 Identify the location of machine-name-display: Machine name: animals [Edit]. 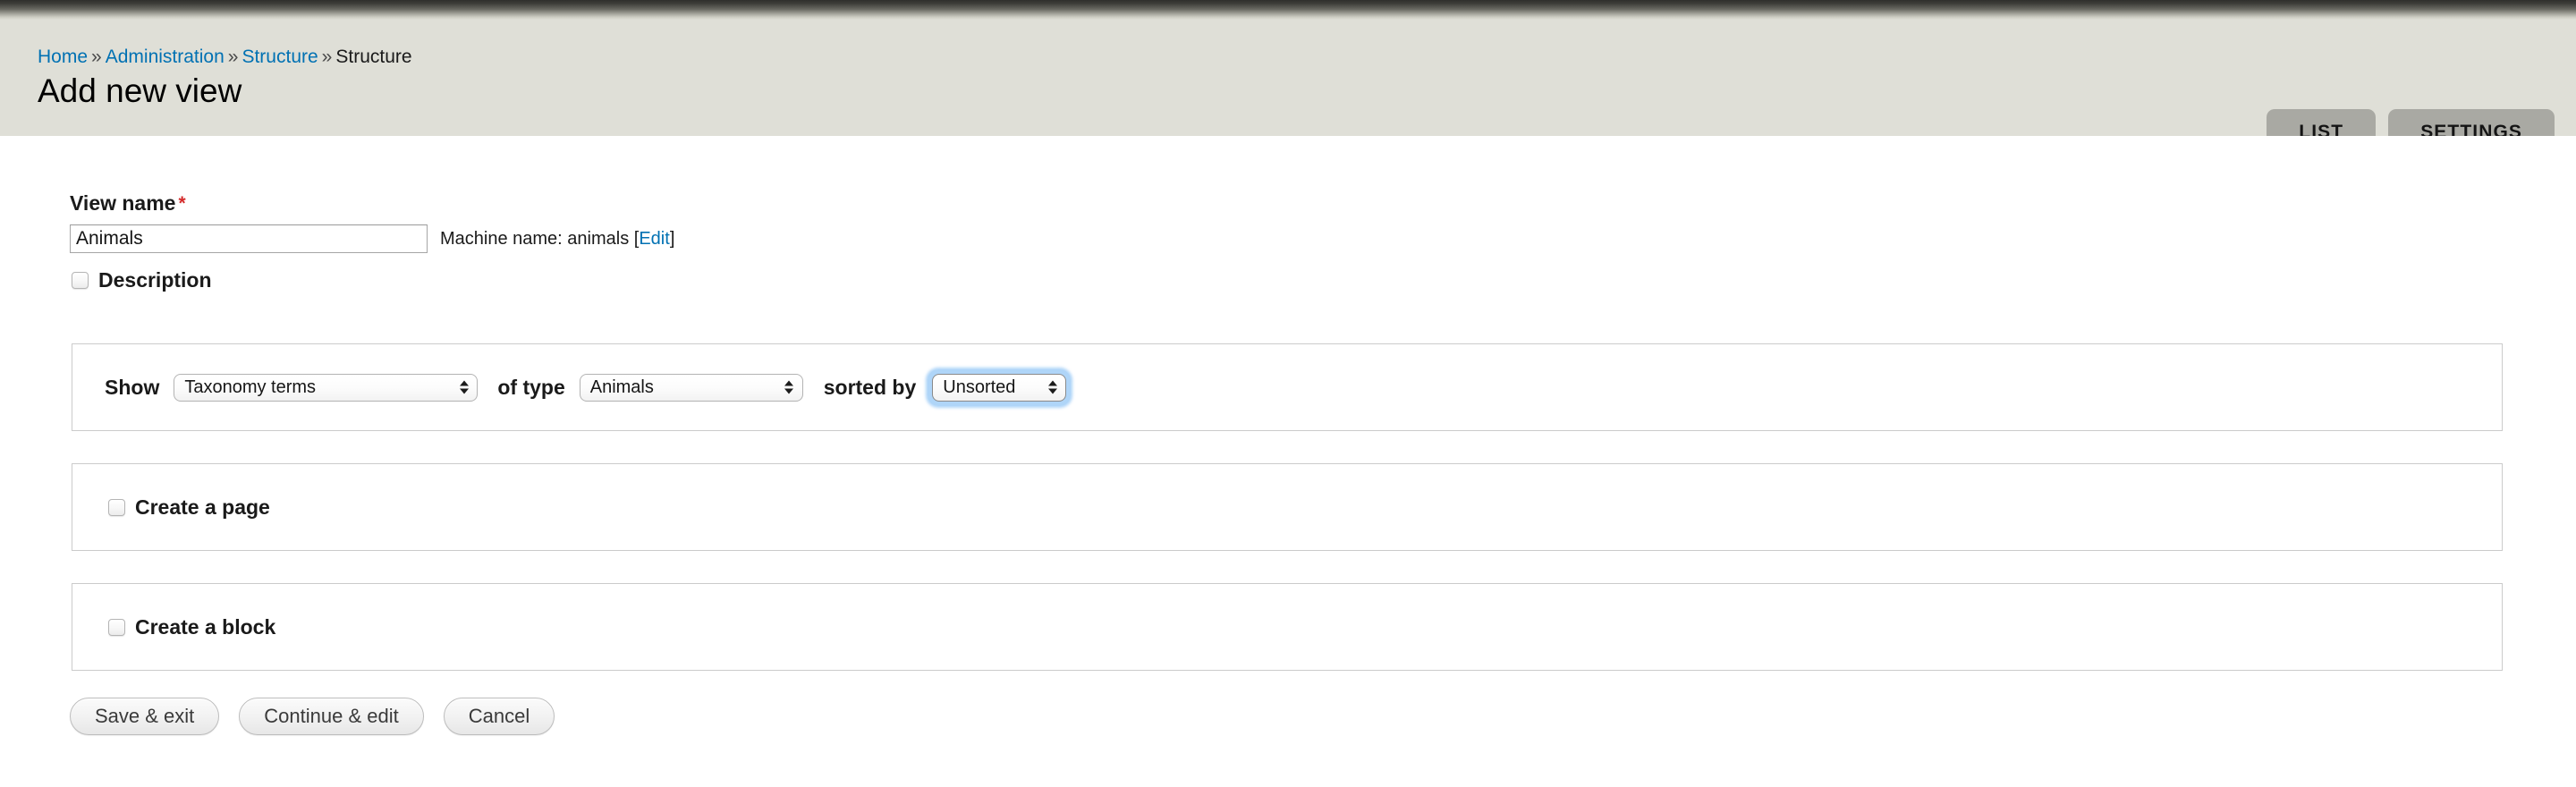
(557, 238).